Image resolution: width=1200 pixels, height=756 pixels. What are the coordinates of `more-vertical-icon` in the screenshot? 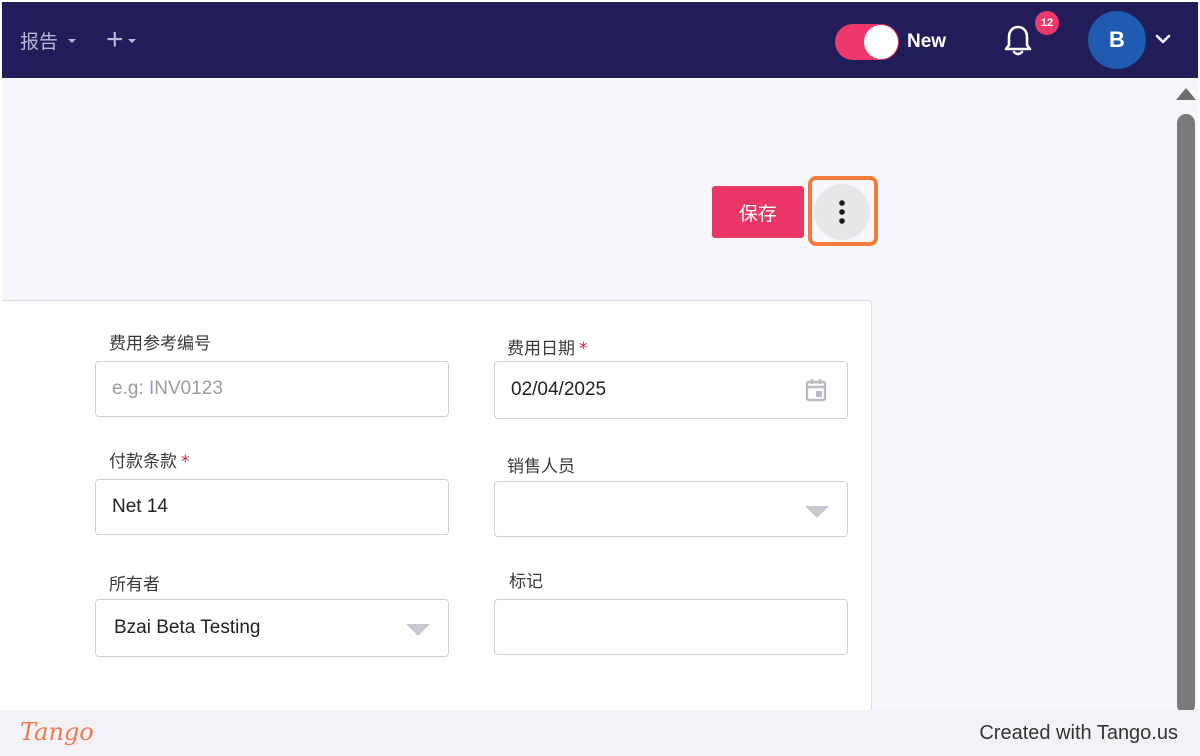 It's located at (842, 212).